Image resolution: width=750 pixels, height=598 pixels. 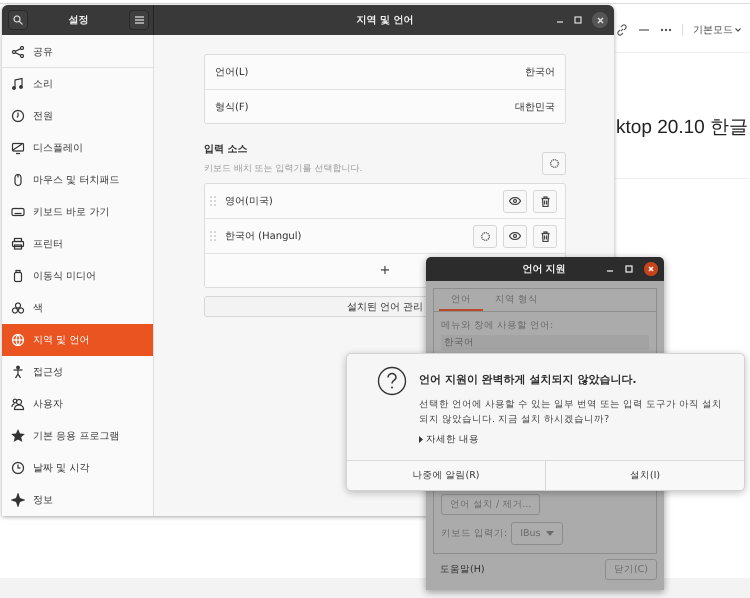 What do you see at coordinates (474, 533) in the screenshot?
I see `keyboard-label: 키보드 입력기:` at bounding box center [474, 533].